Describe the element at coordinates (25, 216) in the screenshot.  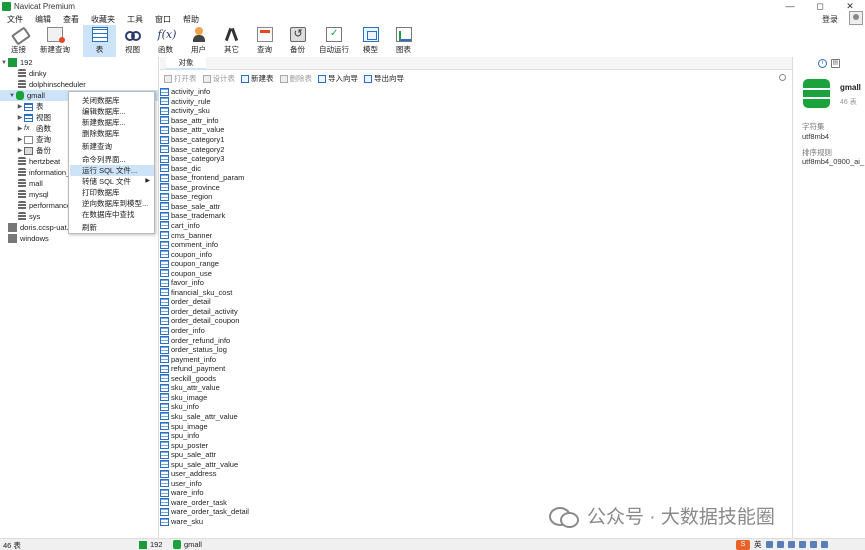
I see `tree-db-sys: sys` at that location.